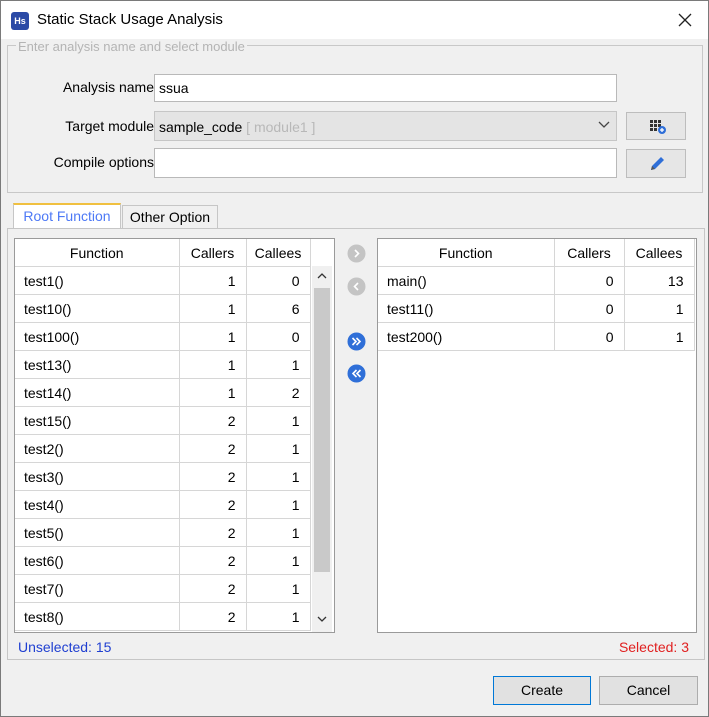  What do you see at coordinates (201, 127) in the screenshot?
I see `target-module-value: sample_code` at bounding box center [201, 127].